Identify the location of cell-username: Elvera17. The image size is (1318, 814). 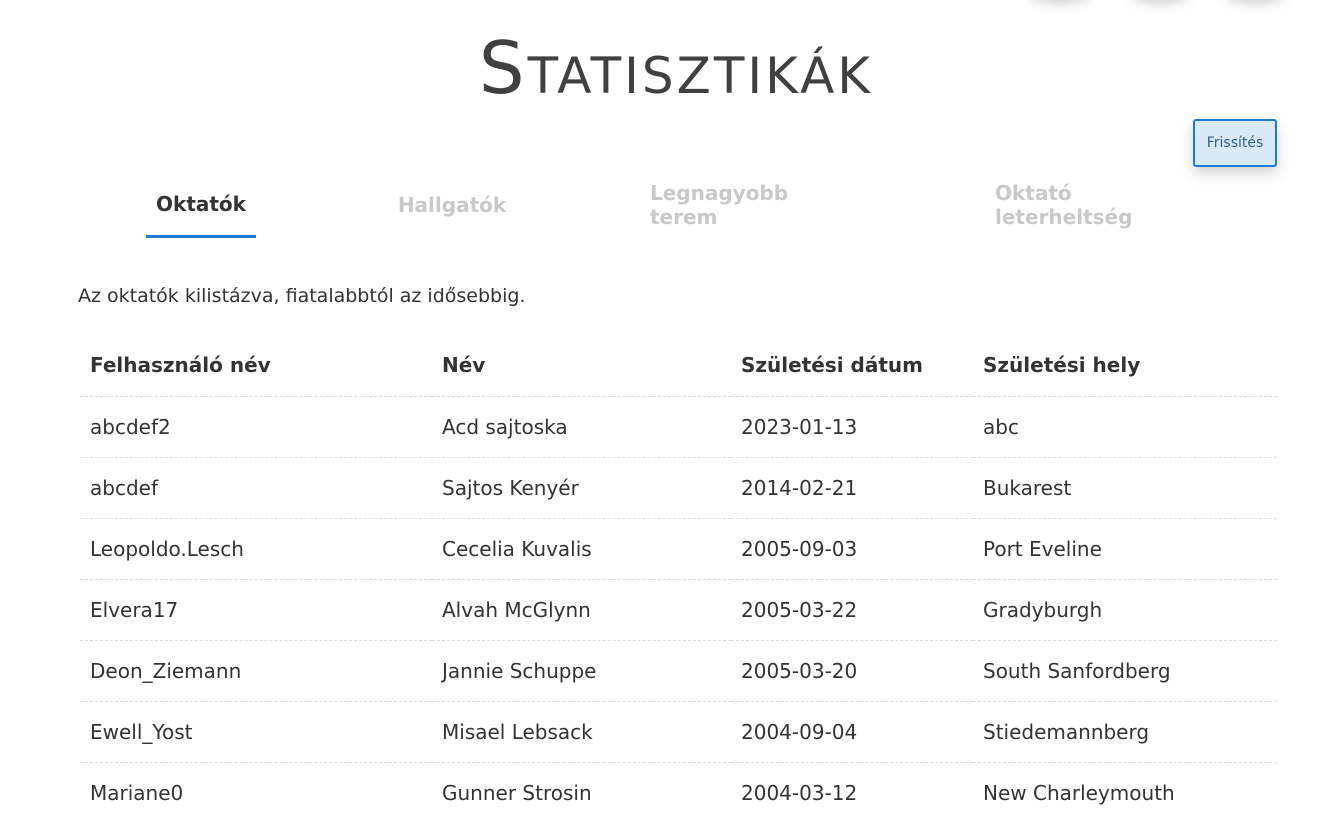
(256, 610).